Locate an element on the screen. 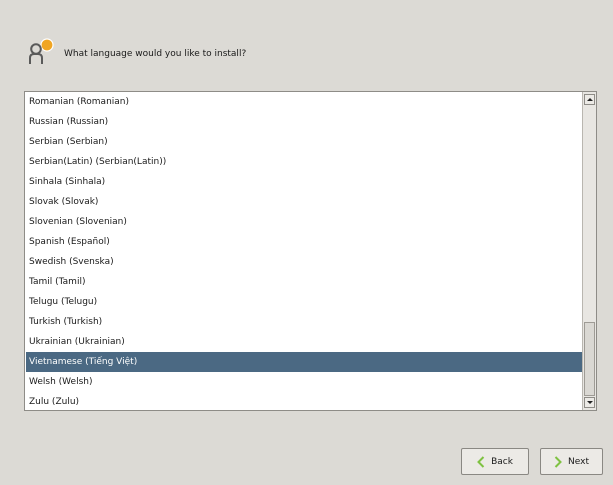 The image size is (613, 485). language-item: Ukrainian (Ukrainian) is located at coordinates (304, 342).